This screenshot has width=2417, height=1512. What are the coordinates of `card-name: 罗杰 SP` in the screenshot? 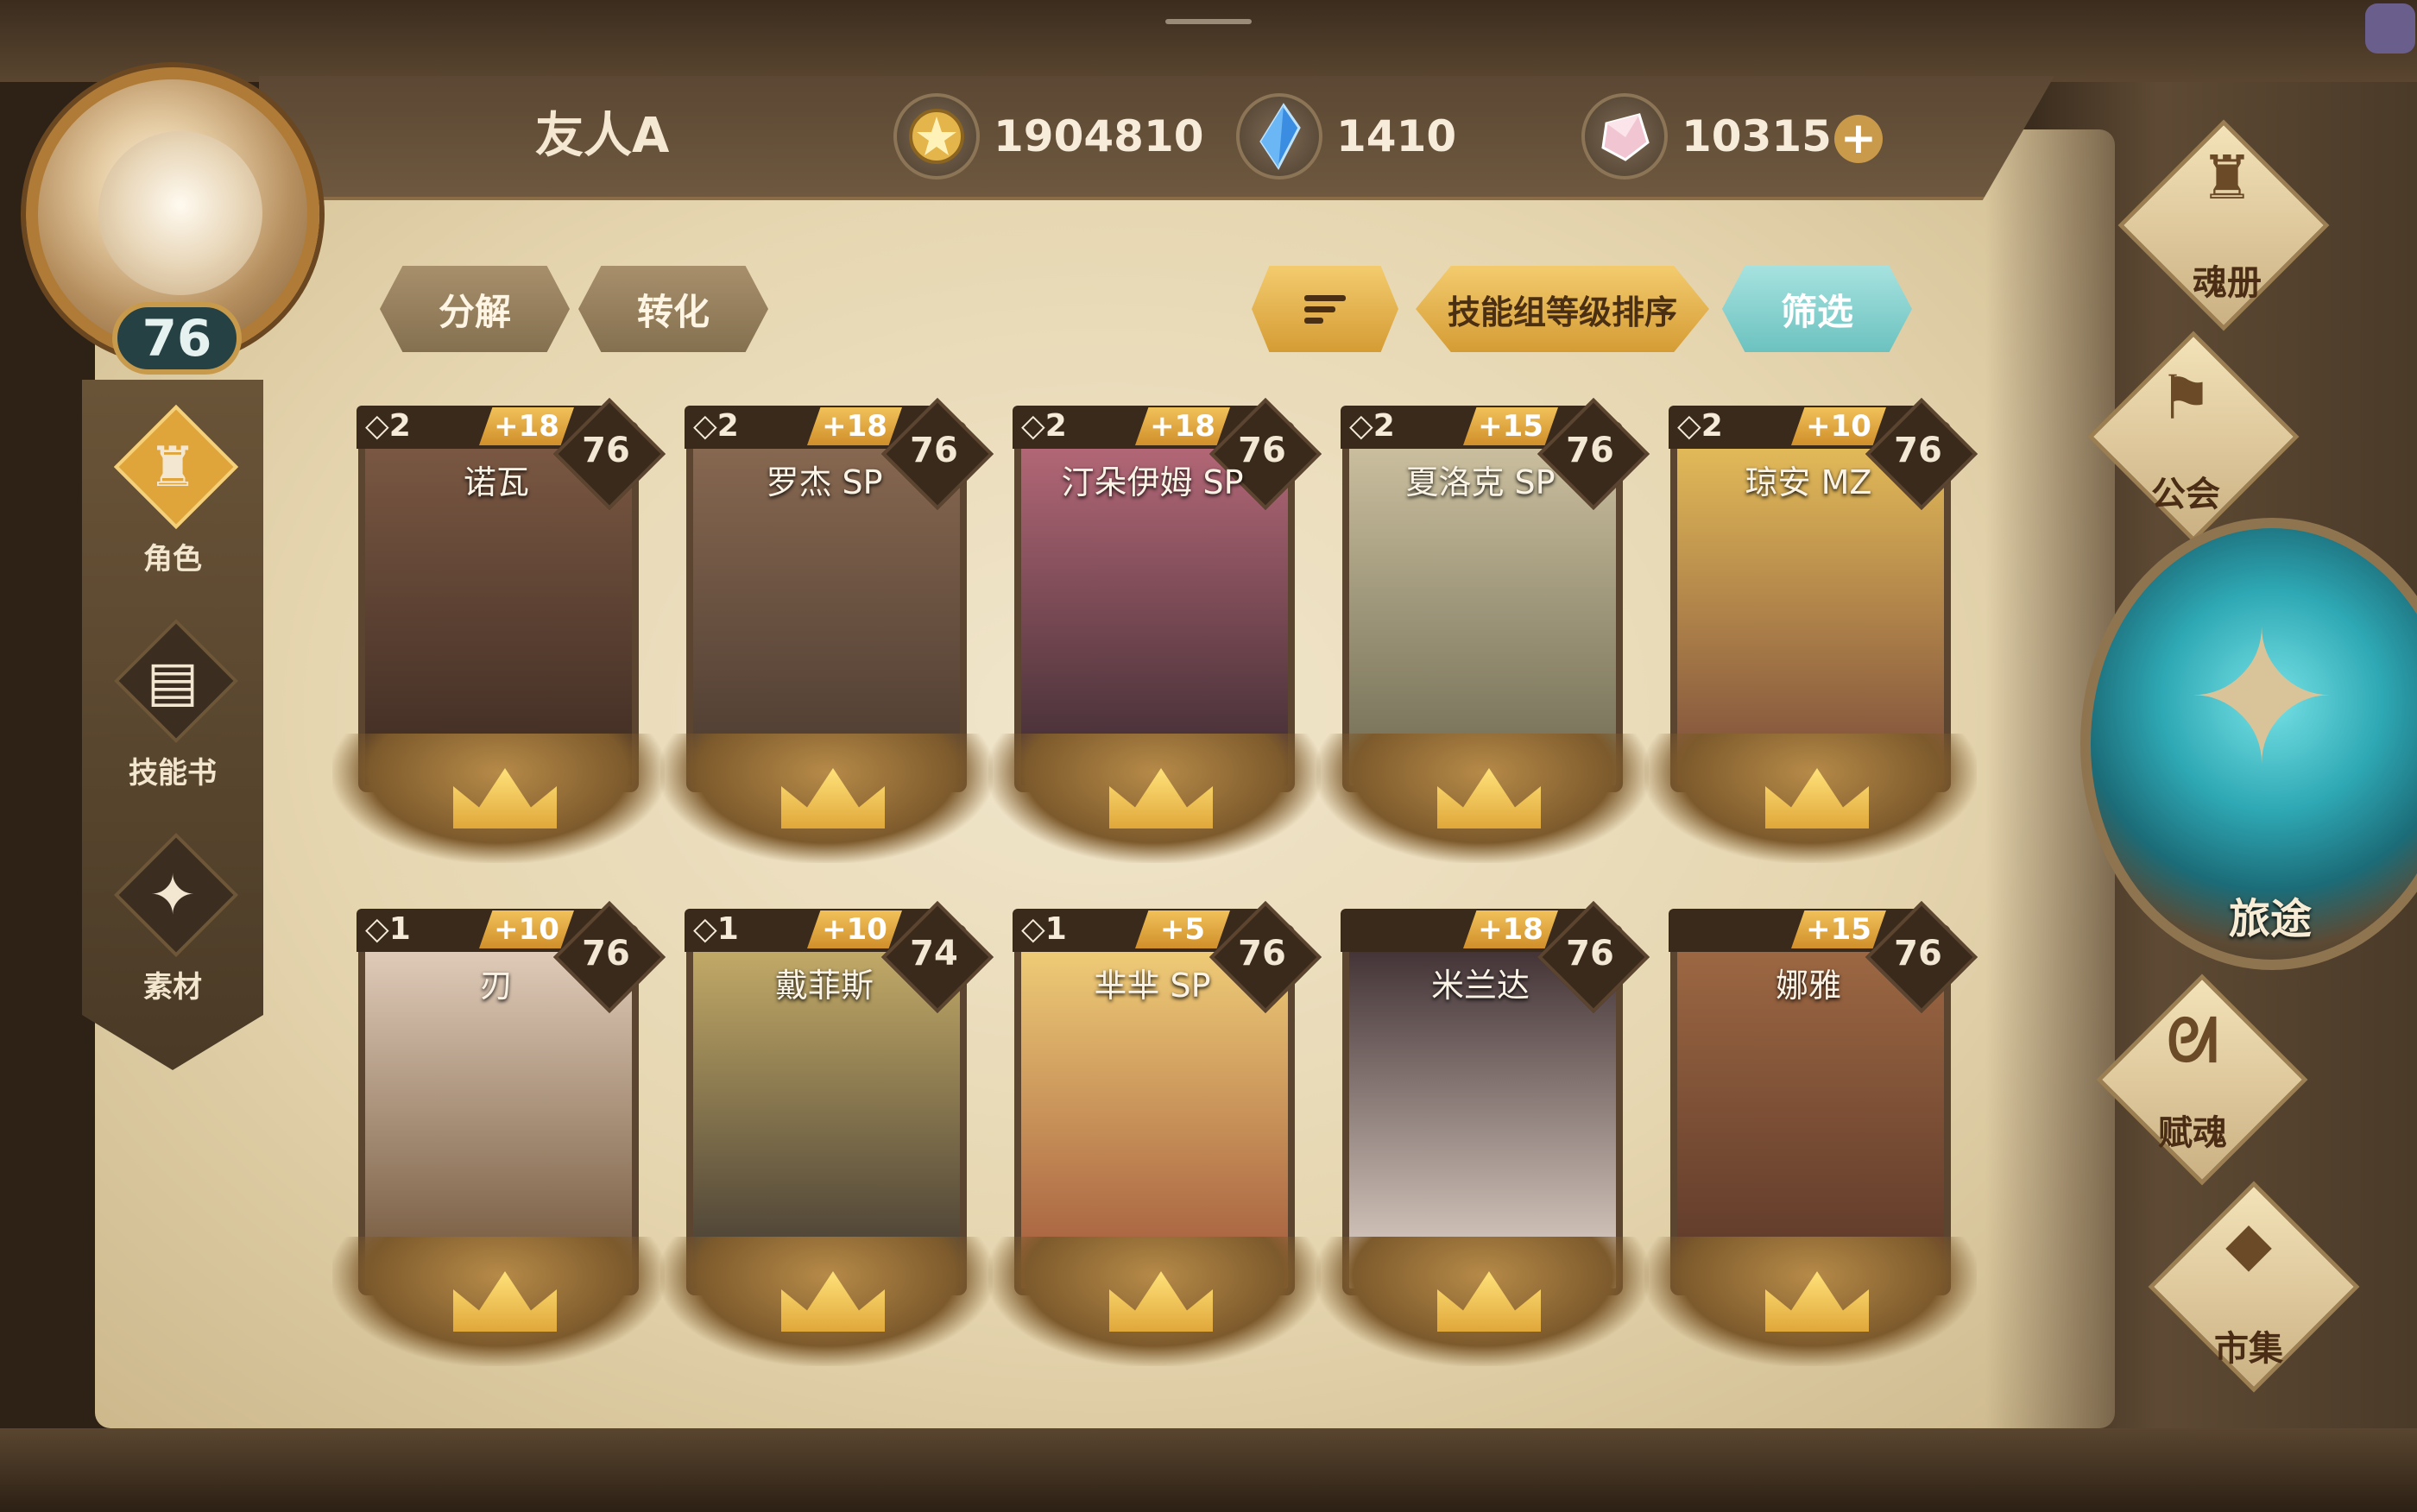 It's located at (824, 482).